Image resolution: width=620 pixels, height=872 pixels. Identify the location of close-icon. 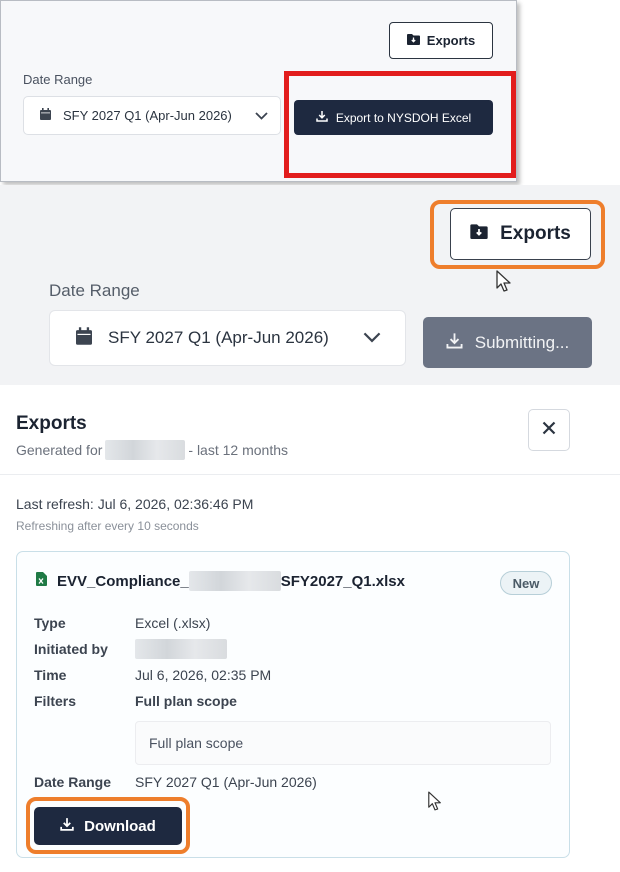
(549, 430).